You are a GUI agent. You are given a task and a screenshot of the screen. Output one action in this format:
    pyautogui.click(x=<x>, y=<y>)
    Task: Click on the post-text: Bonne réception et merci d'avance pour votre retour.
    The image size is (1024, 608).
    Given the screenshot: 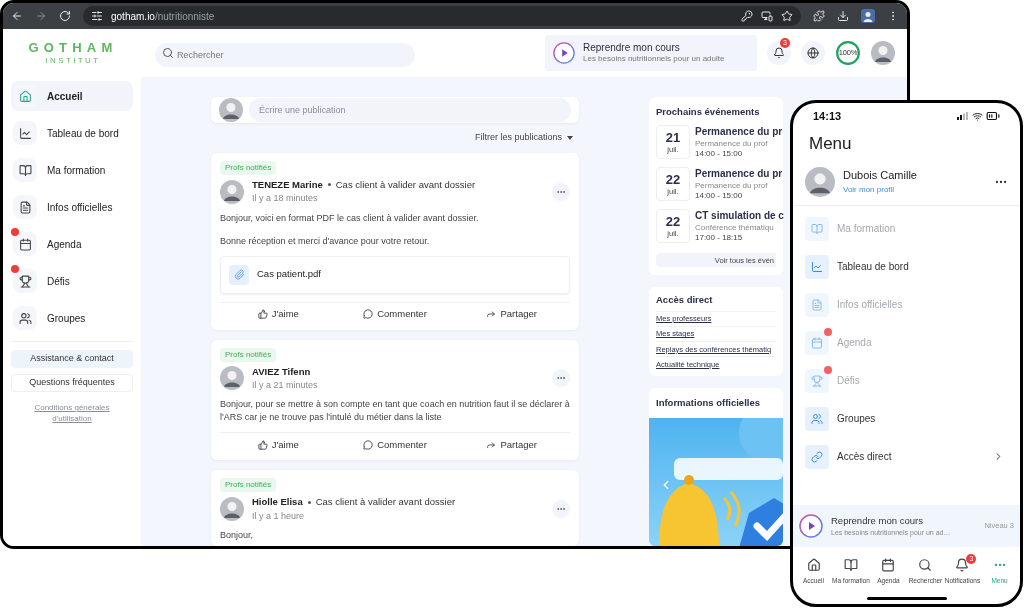 What is the action you would take?
    pyautogui.click(x=325, y=241)
    